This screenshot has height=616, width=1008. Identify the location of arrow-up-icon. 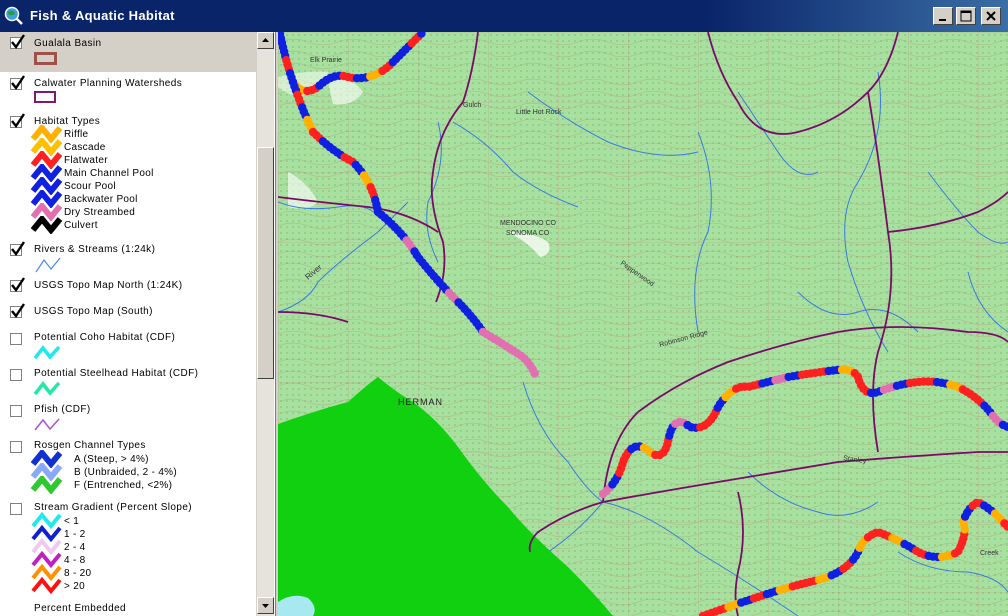
(265, 40).